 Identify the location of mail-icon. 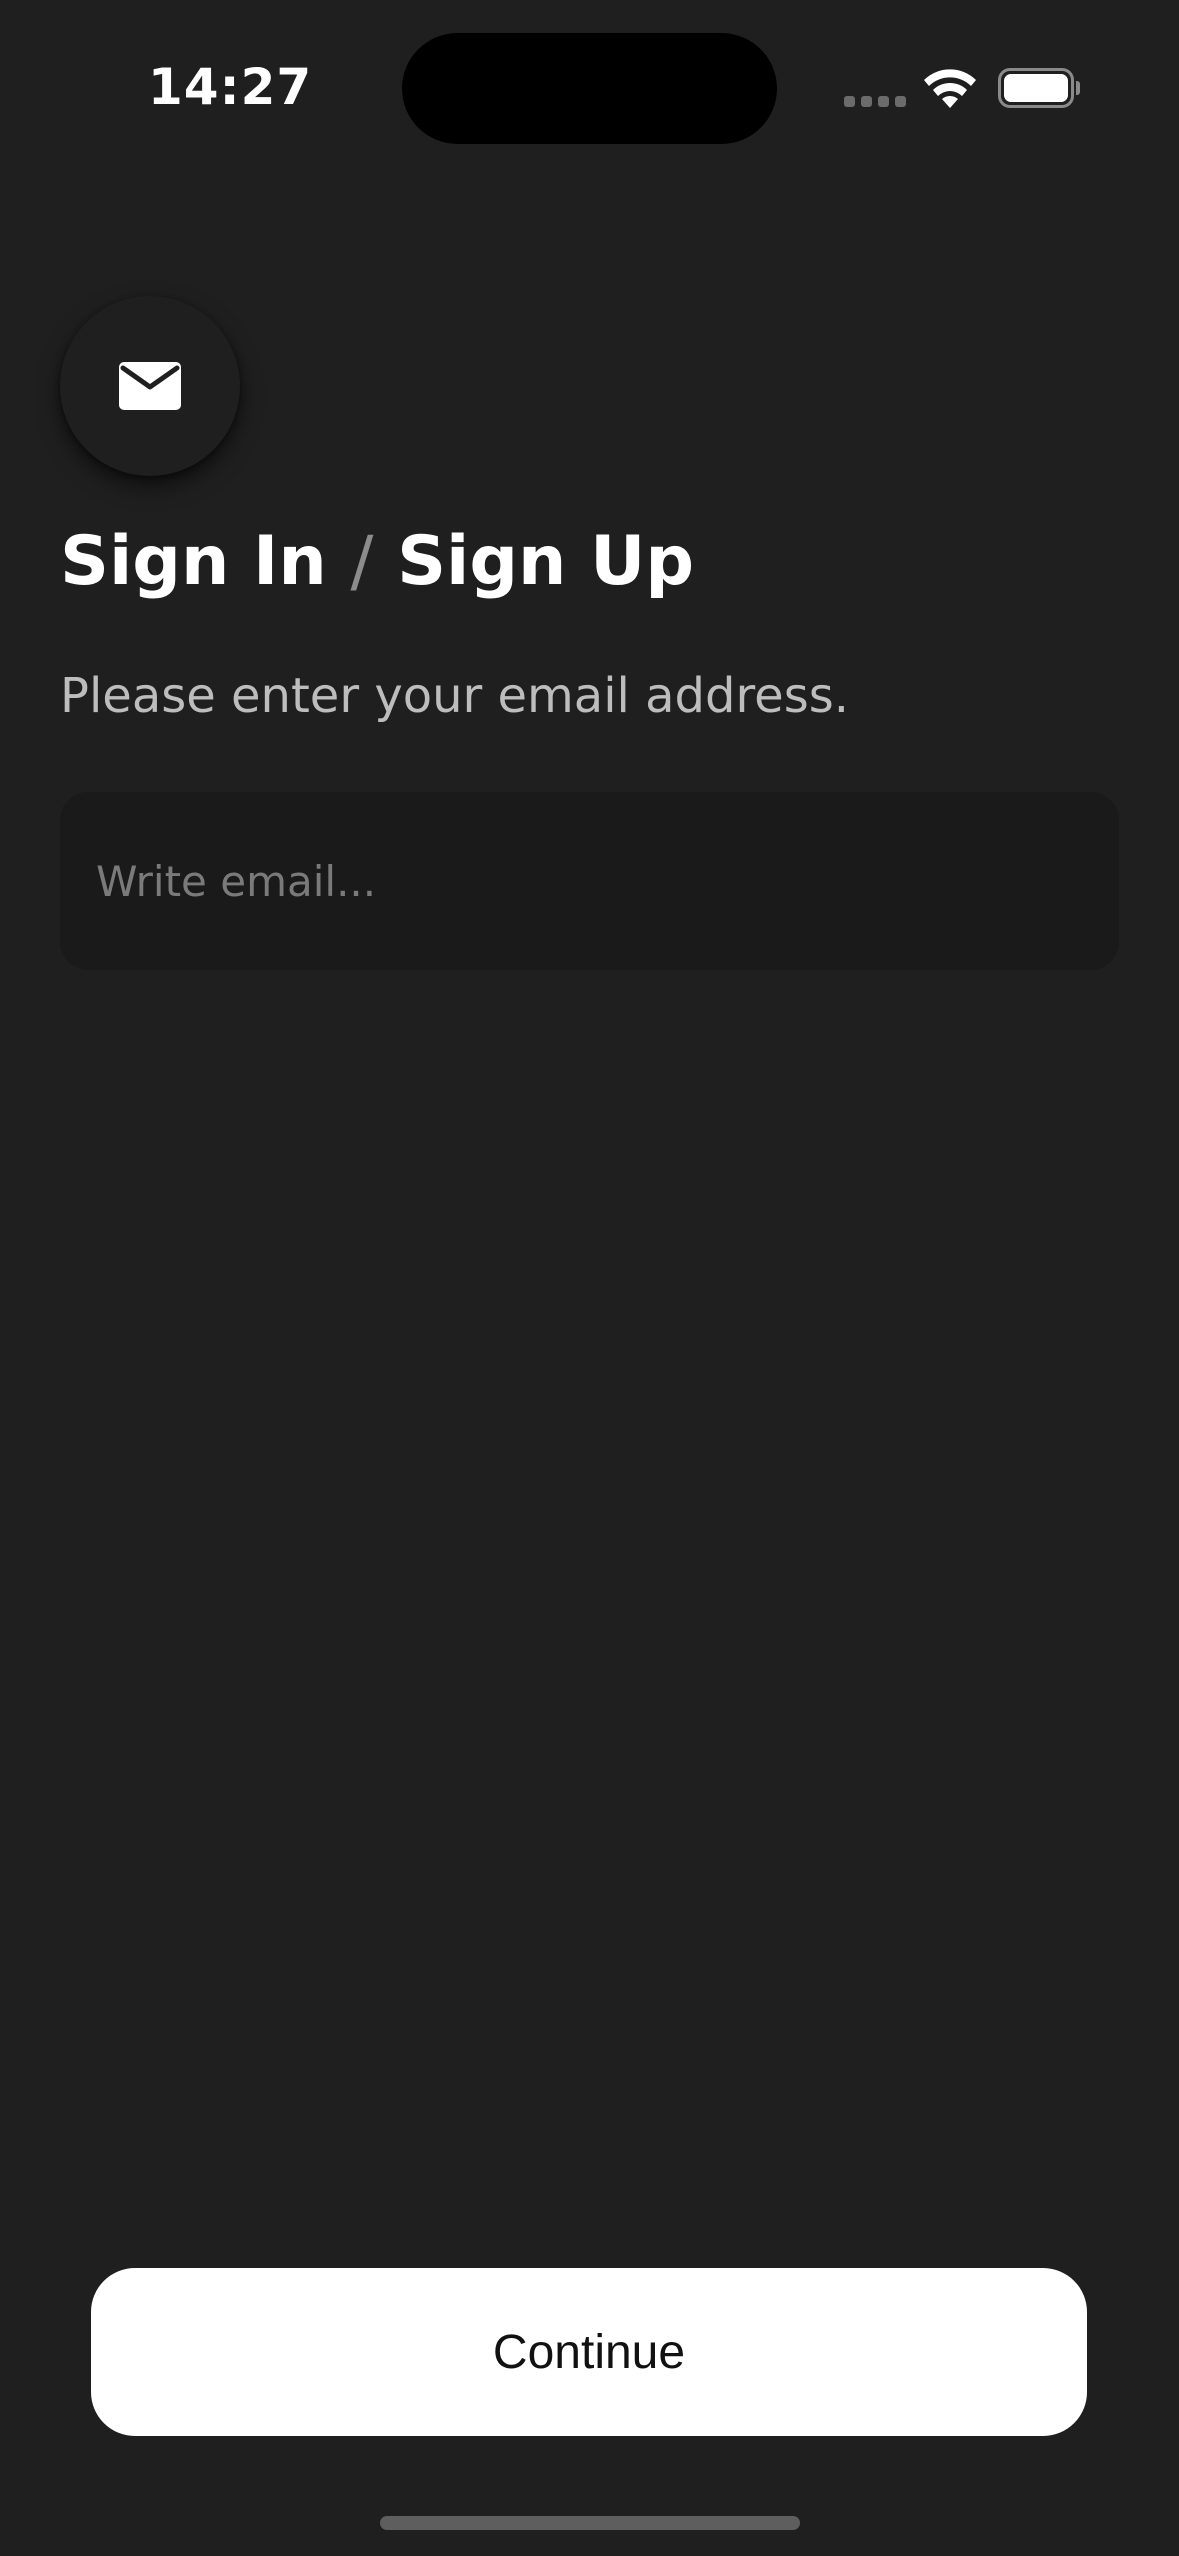
(150, 386).